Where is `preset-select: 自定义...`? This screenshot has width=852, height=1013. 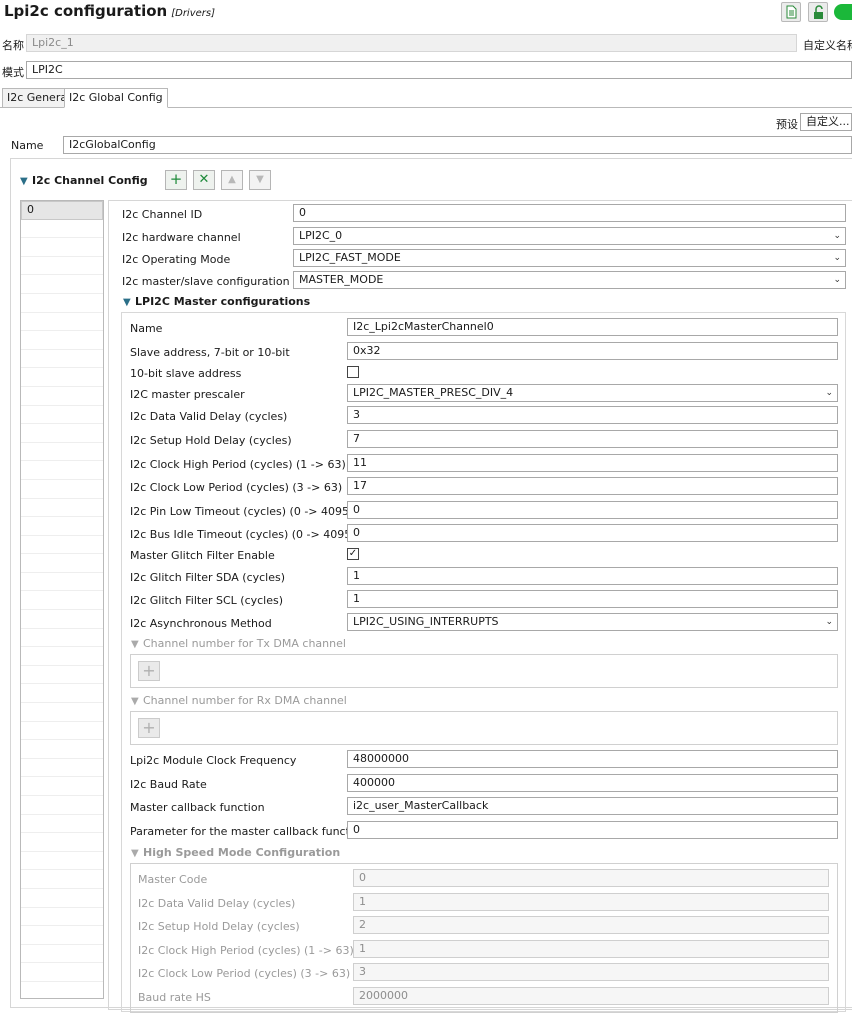
preset-select: 自定义... is located at coordinates (826, 122).